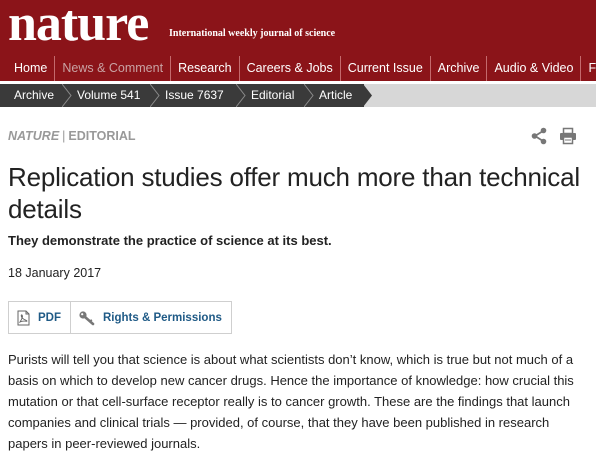  I want to click on breadcrumb-label: Article, so click(336, 95).